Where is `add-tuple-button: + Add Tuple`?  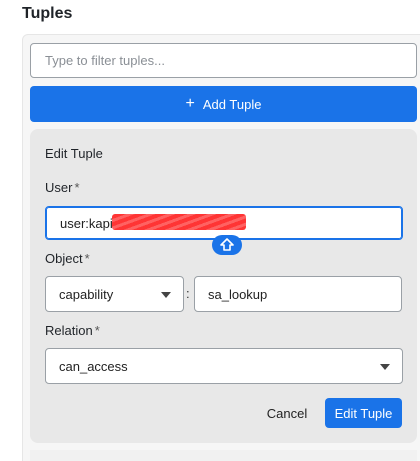
add-tuple-button: + Add Tuple is located at coordinates (223, 104).